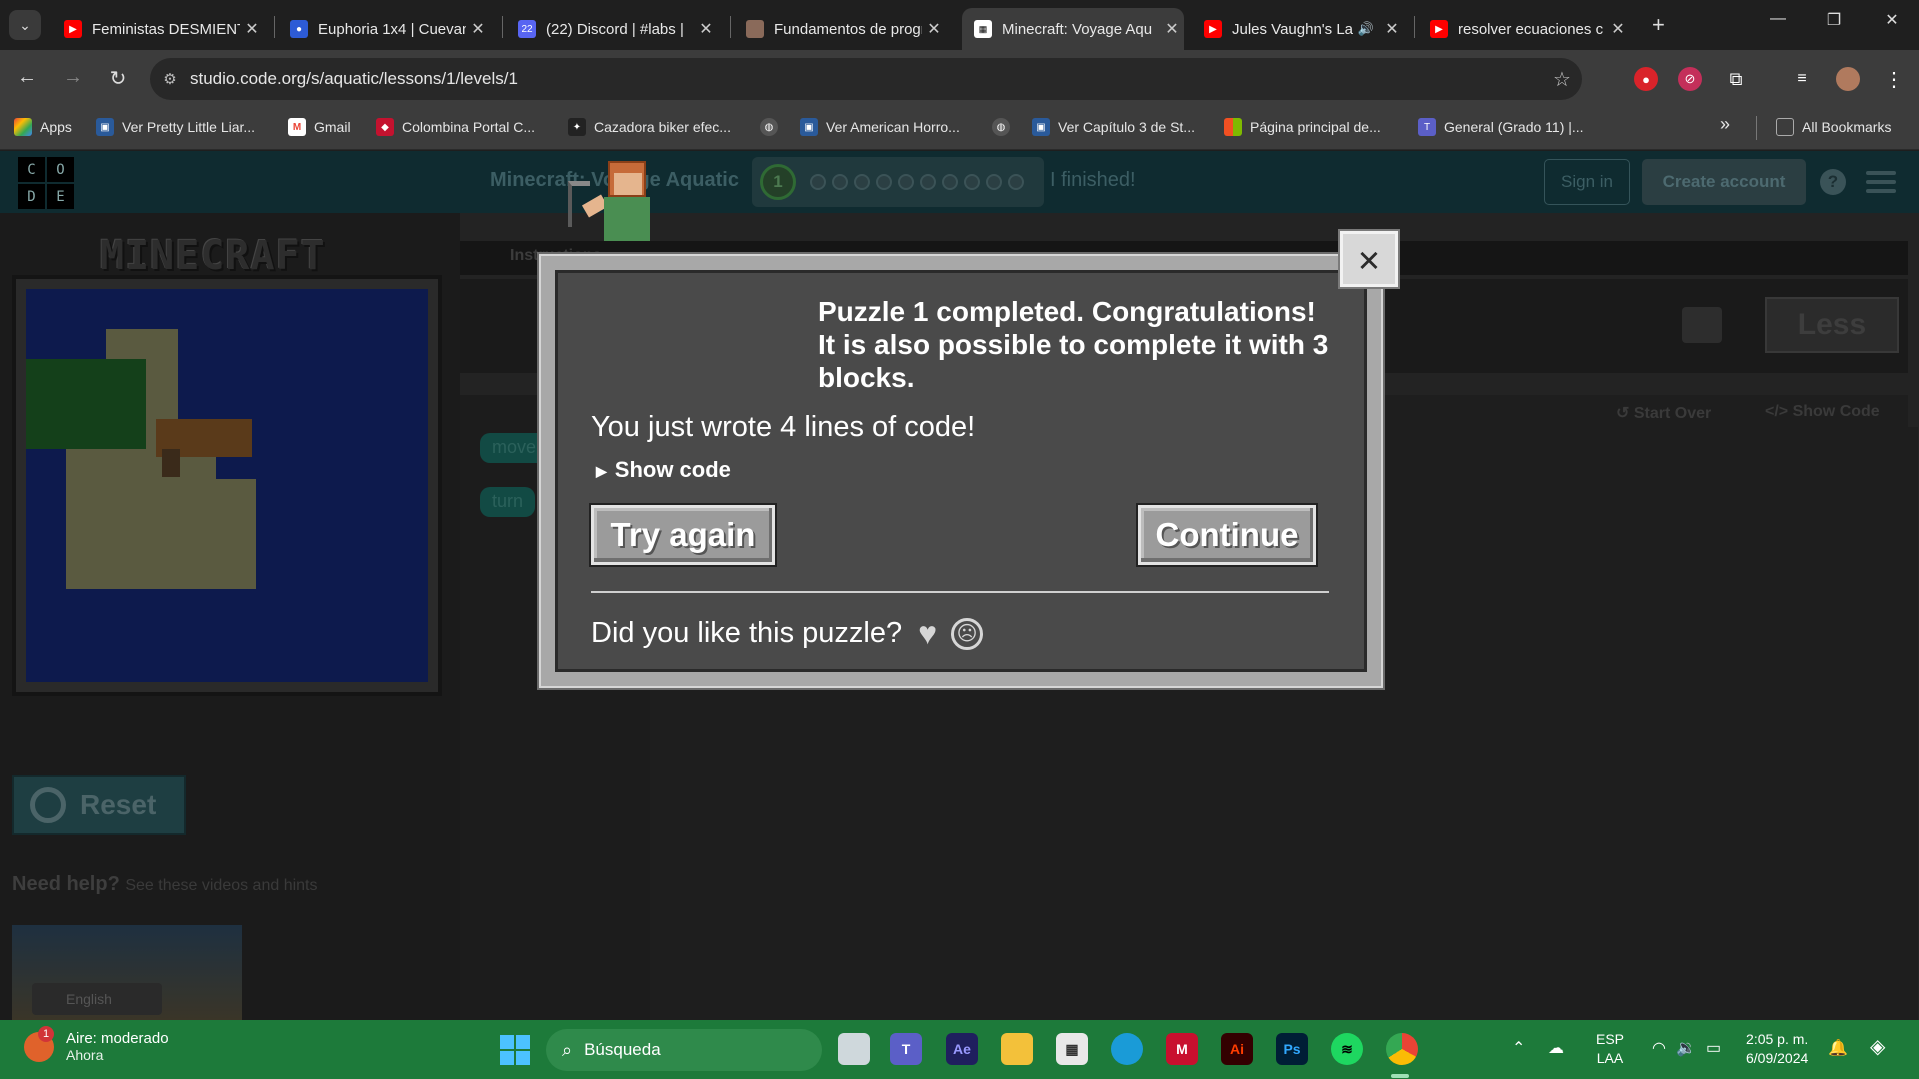 The width and height of the screenshot is (1919, 1079). I want to click on tab-3: 22 (22) Discord | #labs | ✕, so click(612, 29).